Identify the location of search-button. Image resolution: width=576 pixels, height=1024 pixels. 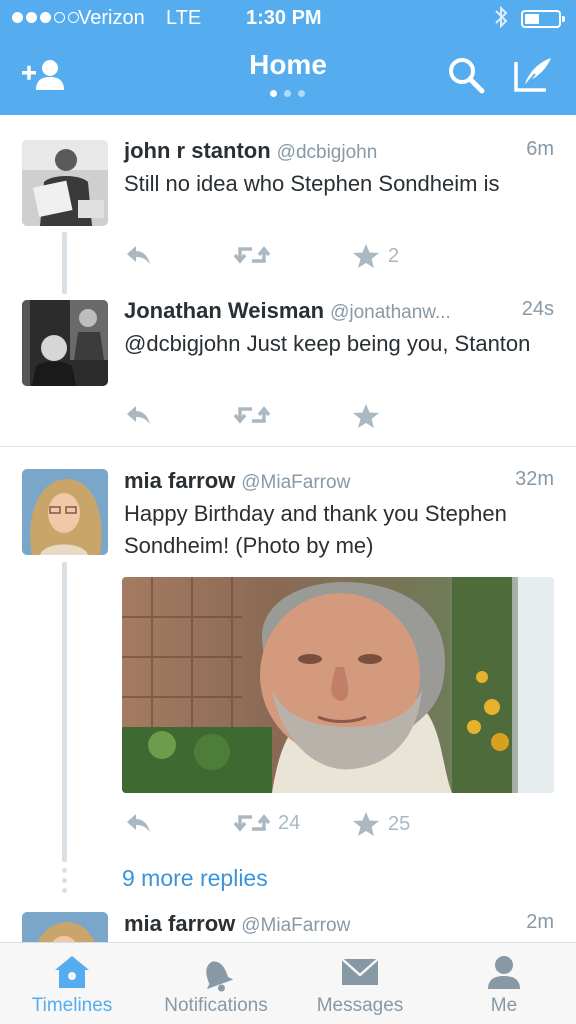
(466, 77).